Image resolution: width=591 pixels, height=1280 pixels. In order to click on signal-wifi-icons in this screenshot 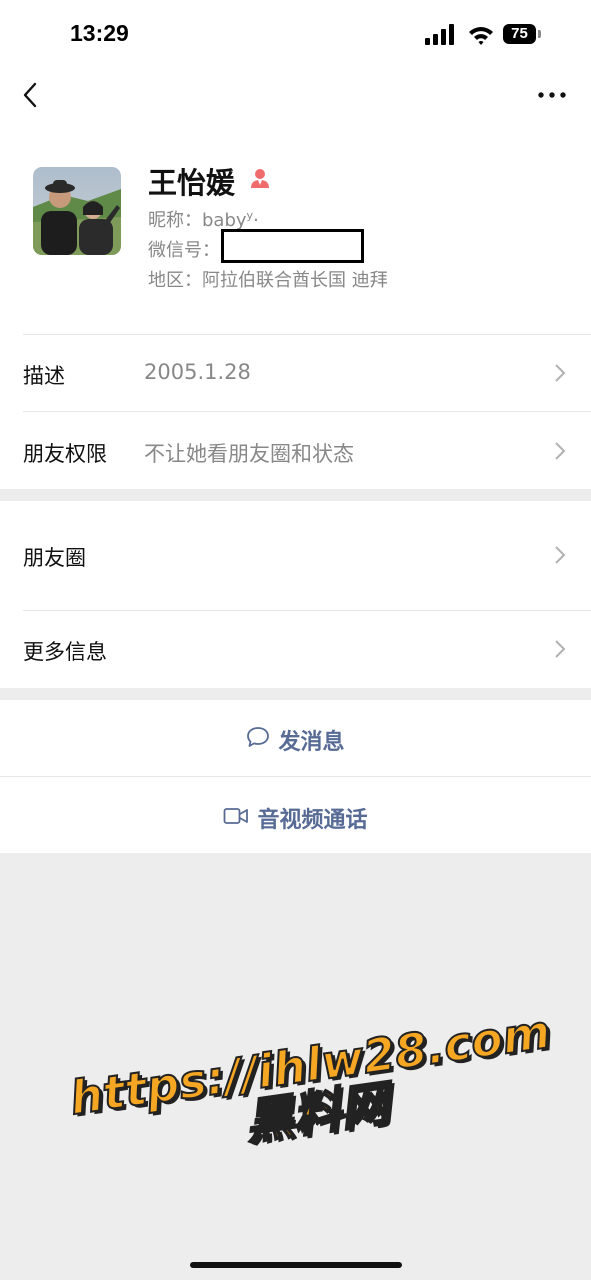, I will do `click(459, 34)`.